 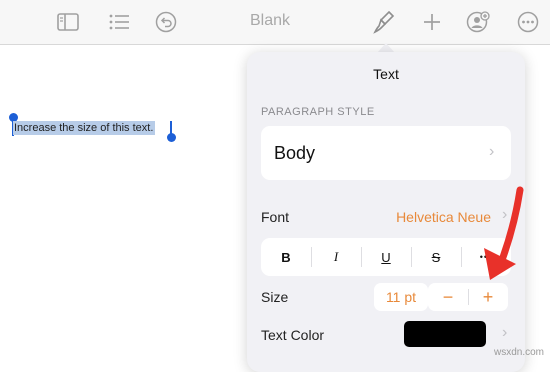 I want to click on arrow-shaft, so click(x=511, y=225).